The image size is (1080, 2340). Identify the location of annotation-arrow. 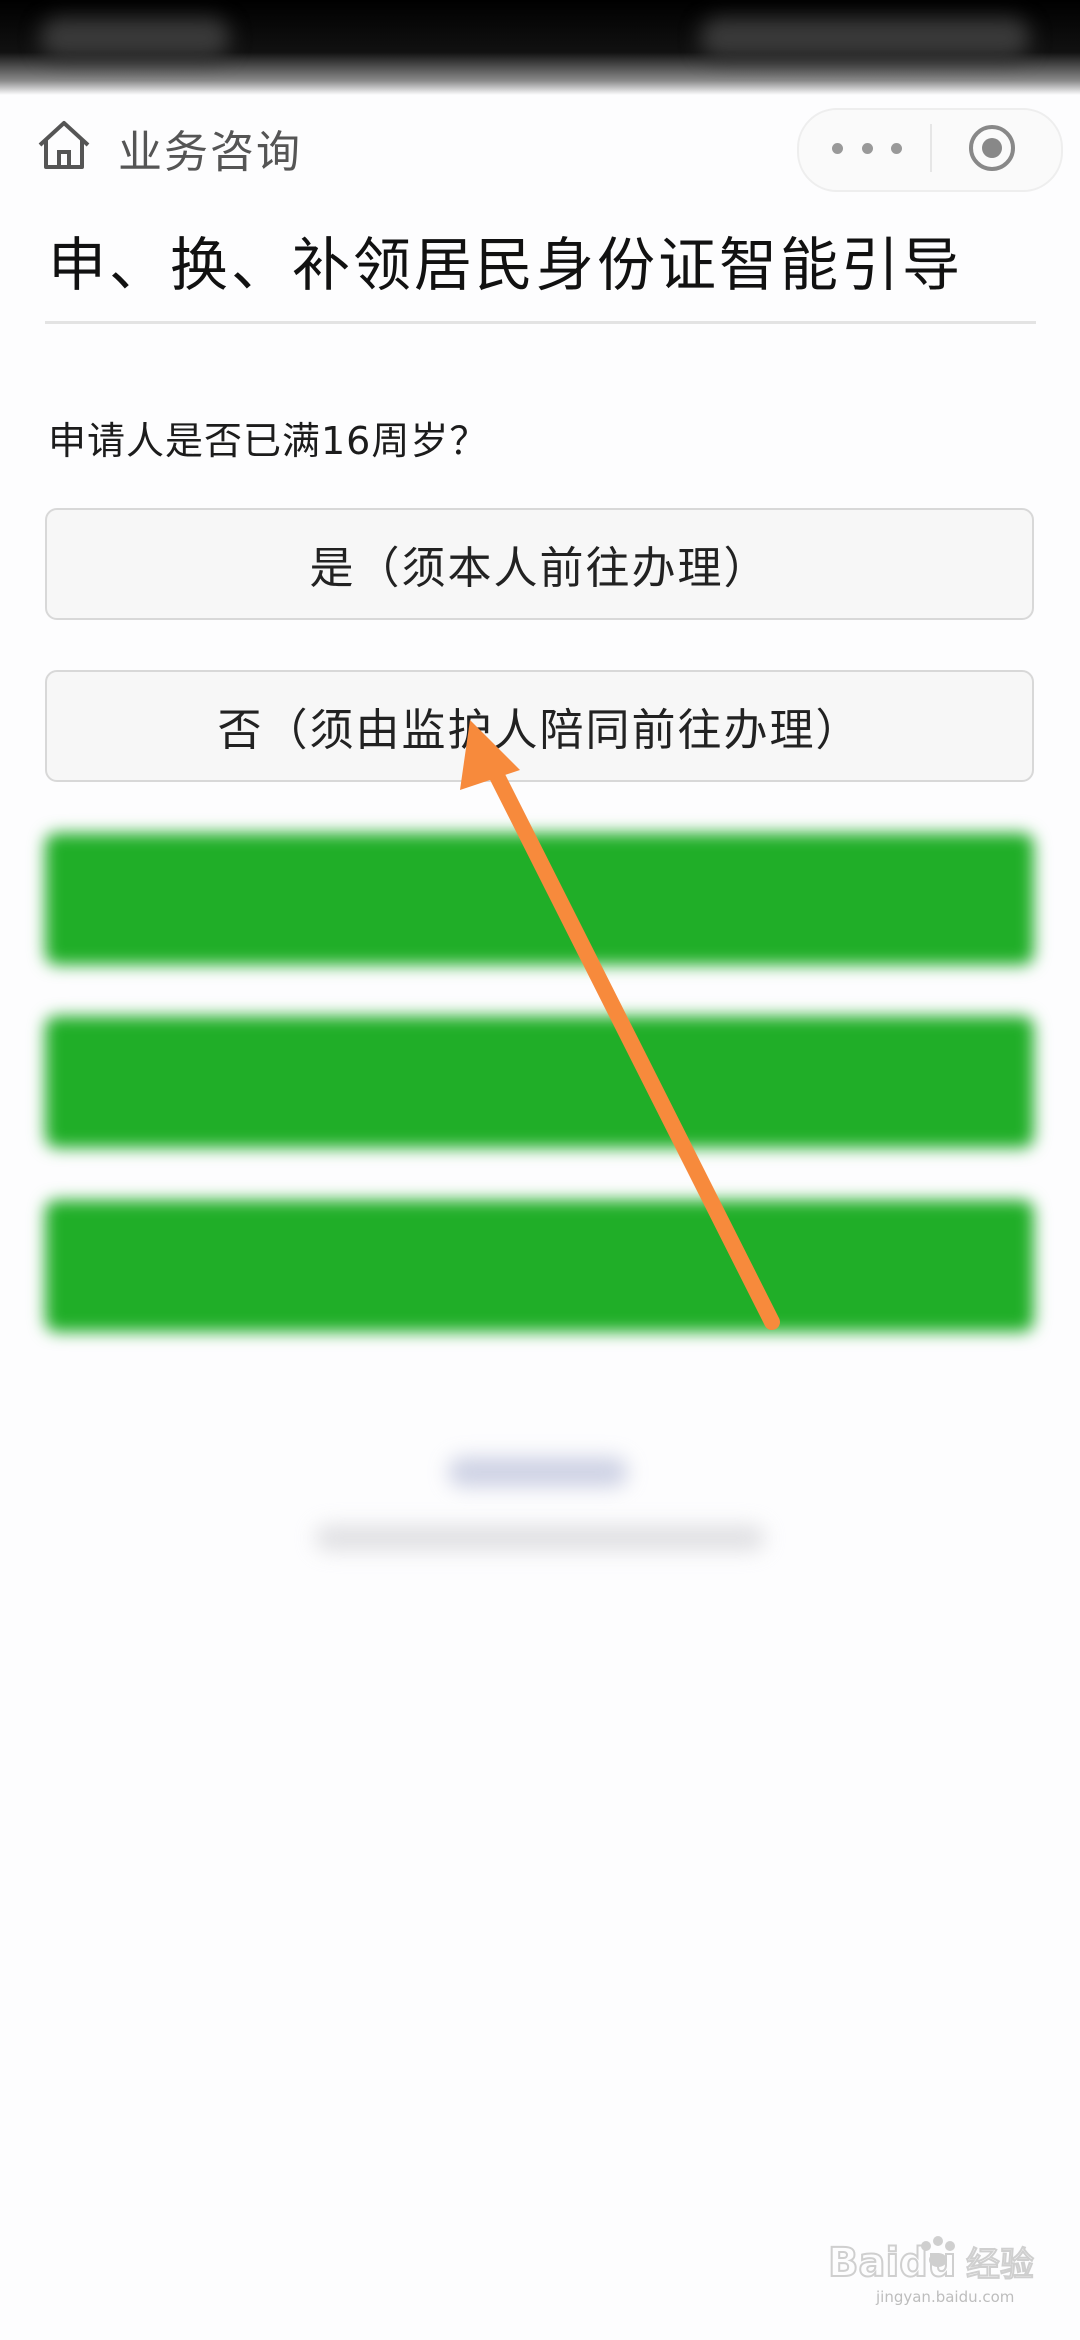
(620, 1025).